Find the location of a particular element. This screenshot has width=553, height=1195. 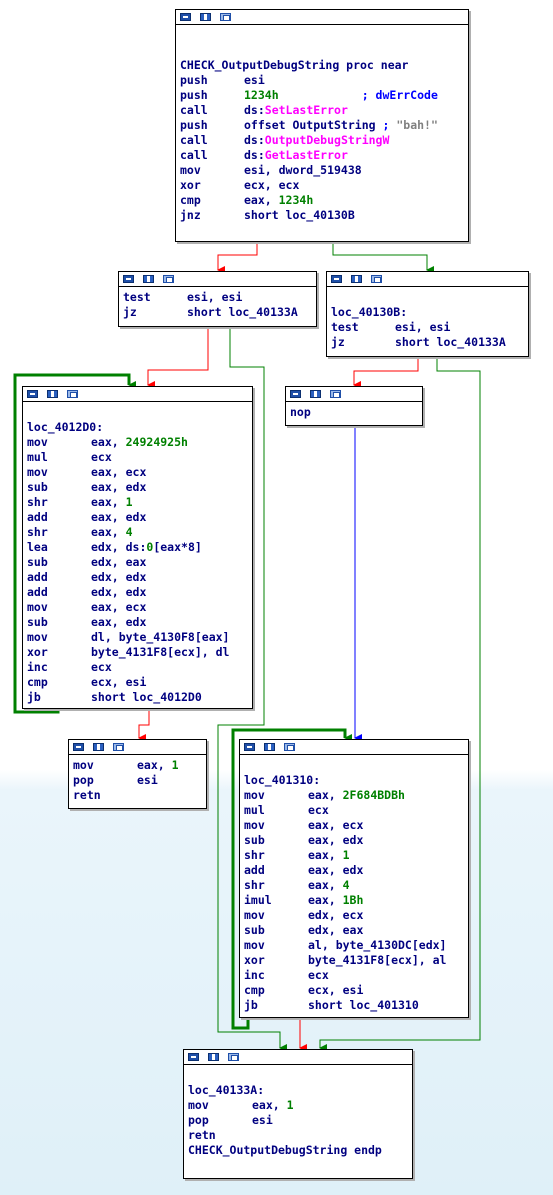

instruction: cmp ecx, esi is located at coordinates (139, 682).